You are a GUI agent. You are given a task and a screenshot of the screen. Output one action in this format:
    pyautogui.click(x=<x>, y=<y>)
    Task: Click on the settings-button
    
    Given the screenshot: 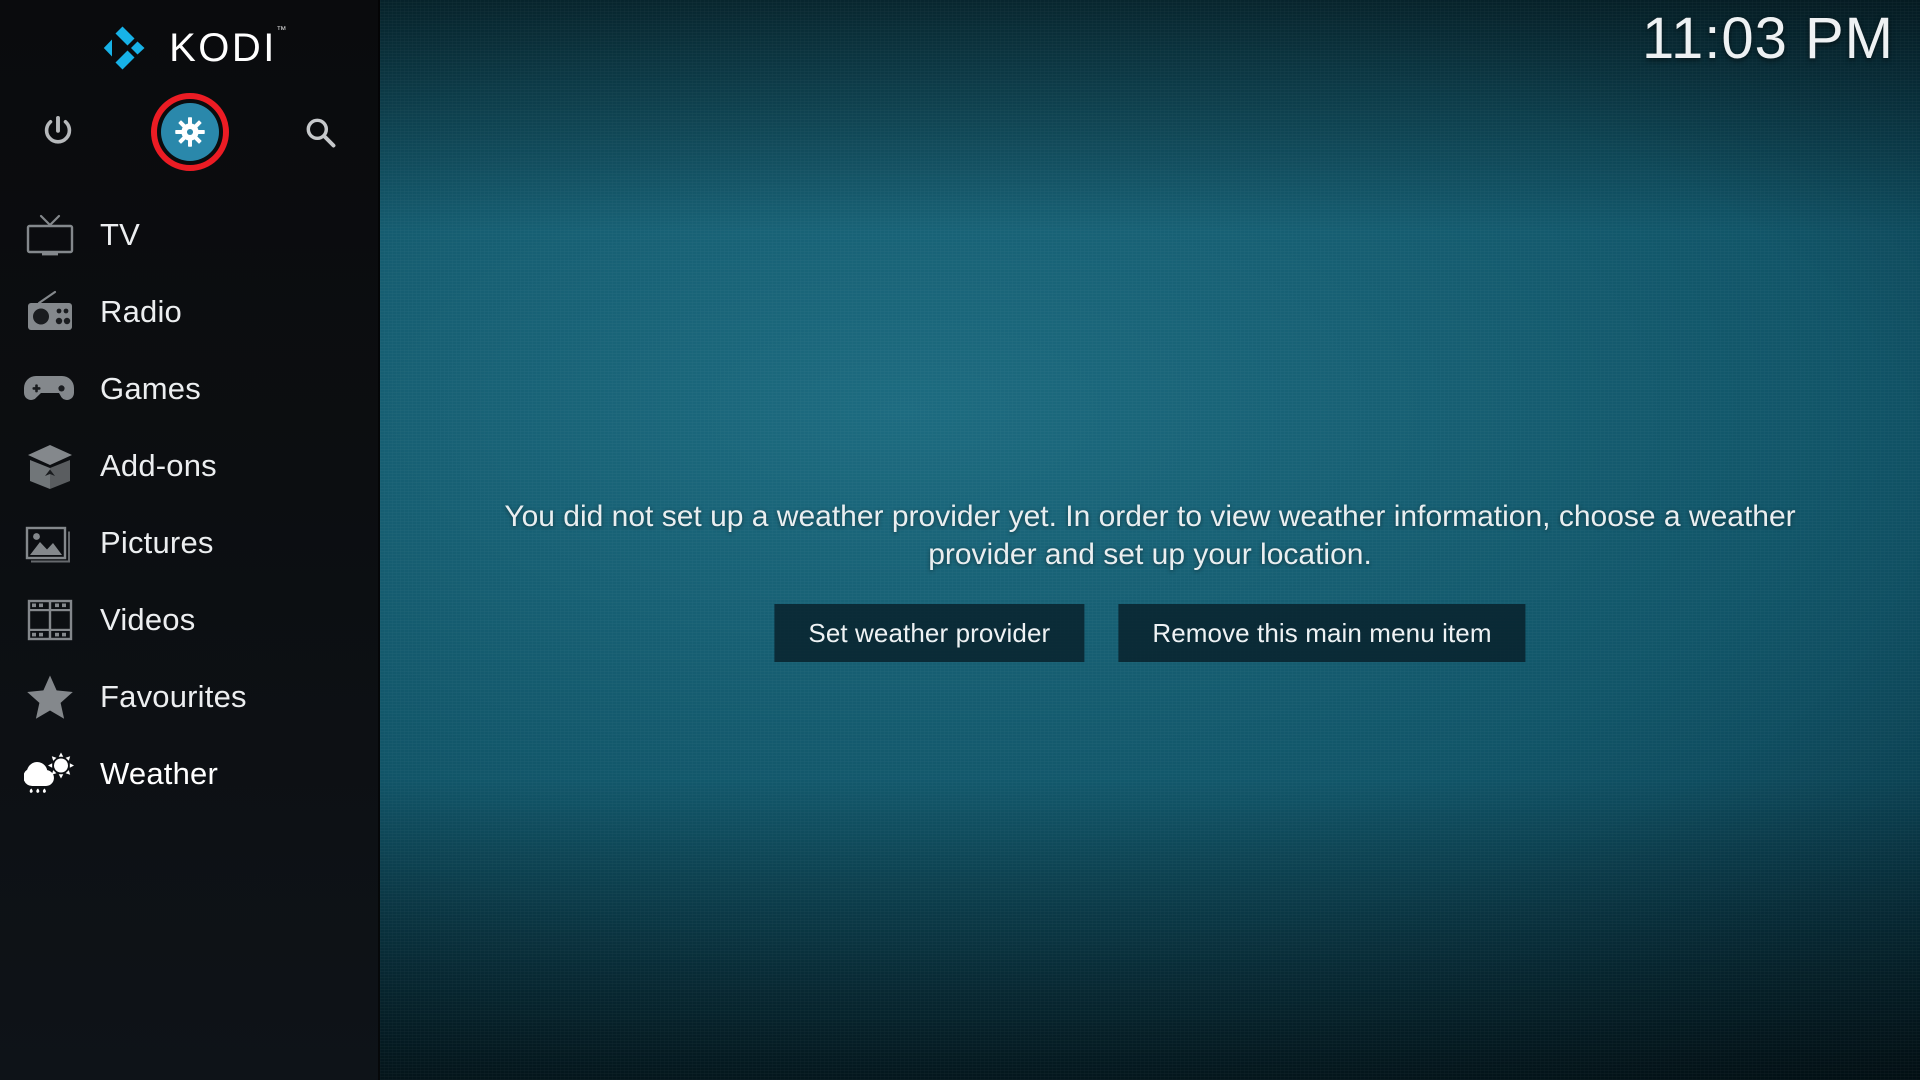 What is the action you would take?
    pyautogui.click(x=190, y=132)
    